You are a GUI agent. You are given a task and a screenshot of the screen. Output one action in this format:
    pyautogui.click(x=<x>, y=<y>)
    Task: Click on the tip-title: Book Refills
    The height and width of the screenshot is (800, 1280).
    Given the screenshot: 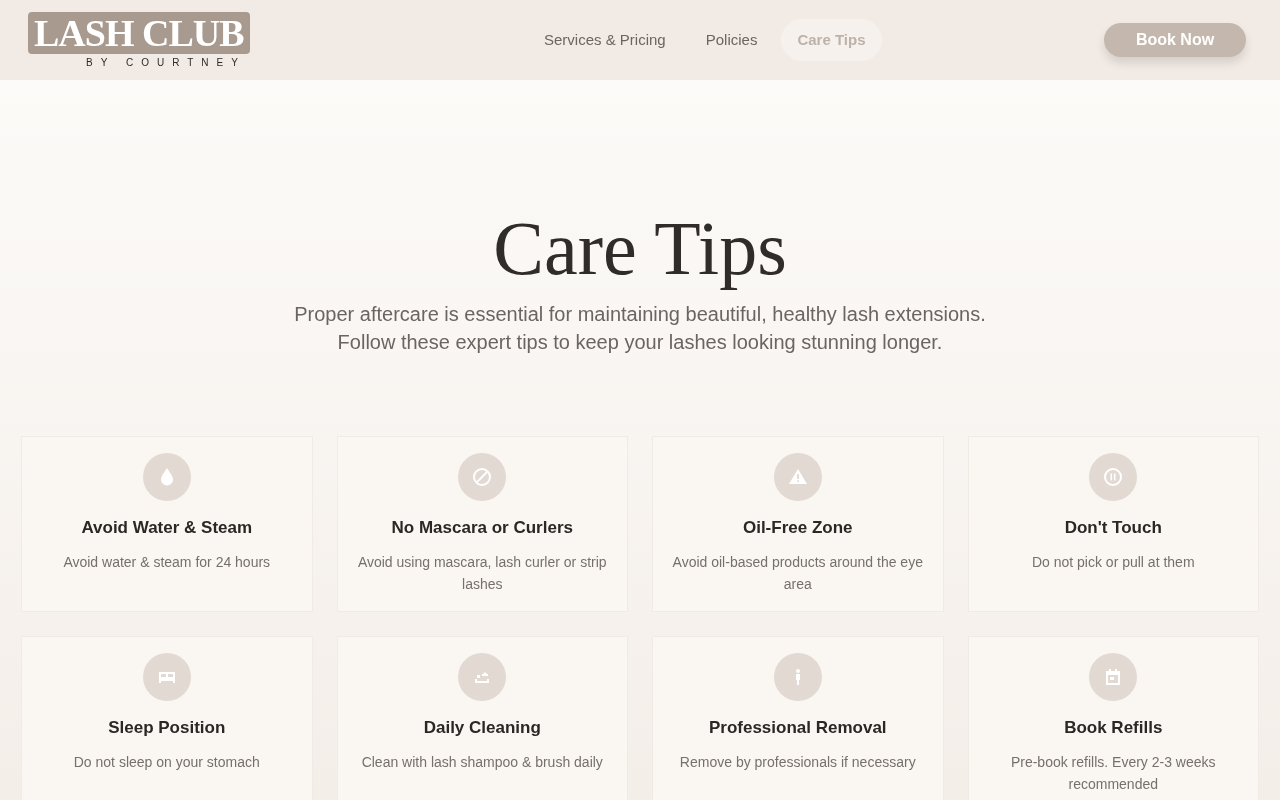 What is the action you would take?
    pyautogui.click(x=1113, y=728)
    